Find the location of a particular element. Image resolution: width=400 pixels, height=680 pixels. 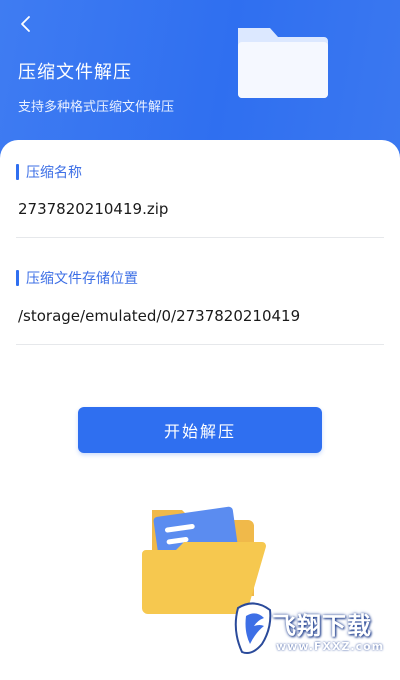

back-button is located at coordinates (26, 24).